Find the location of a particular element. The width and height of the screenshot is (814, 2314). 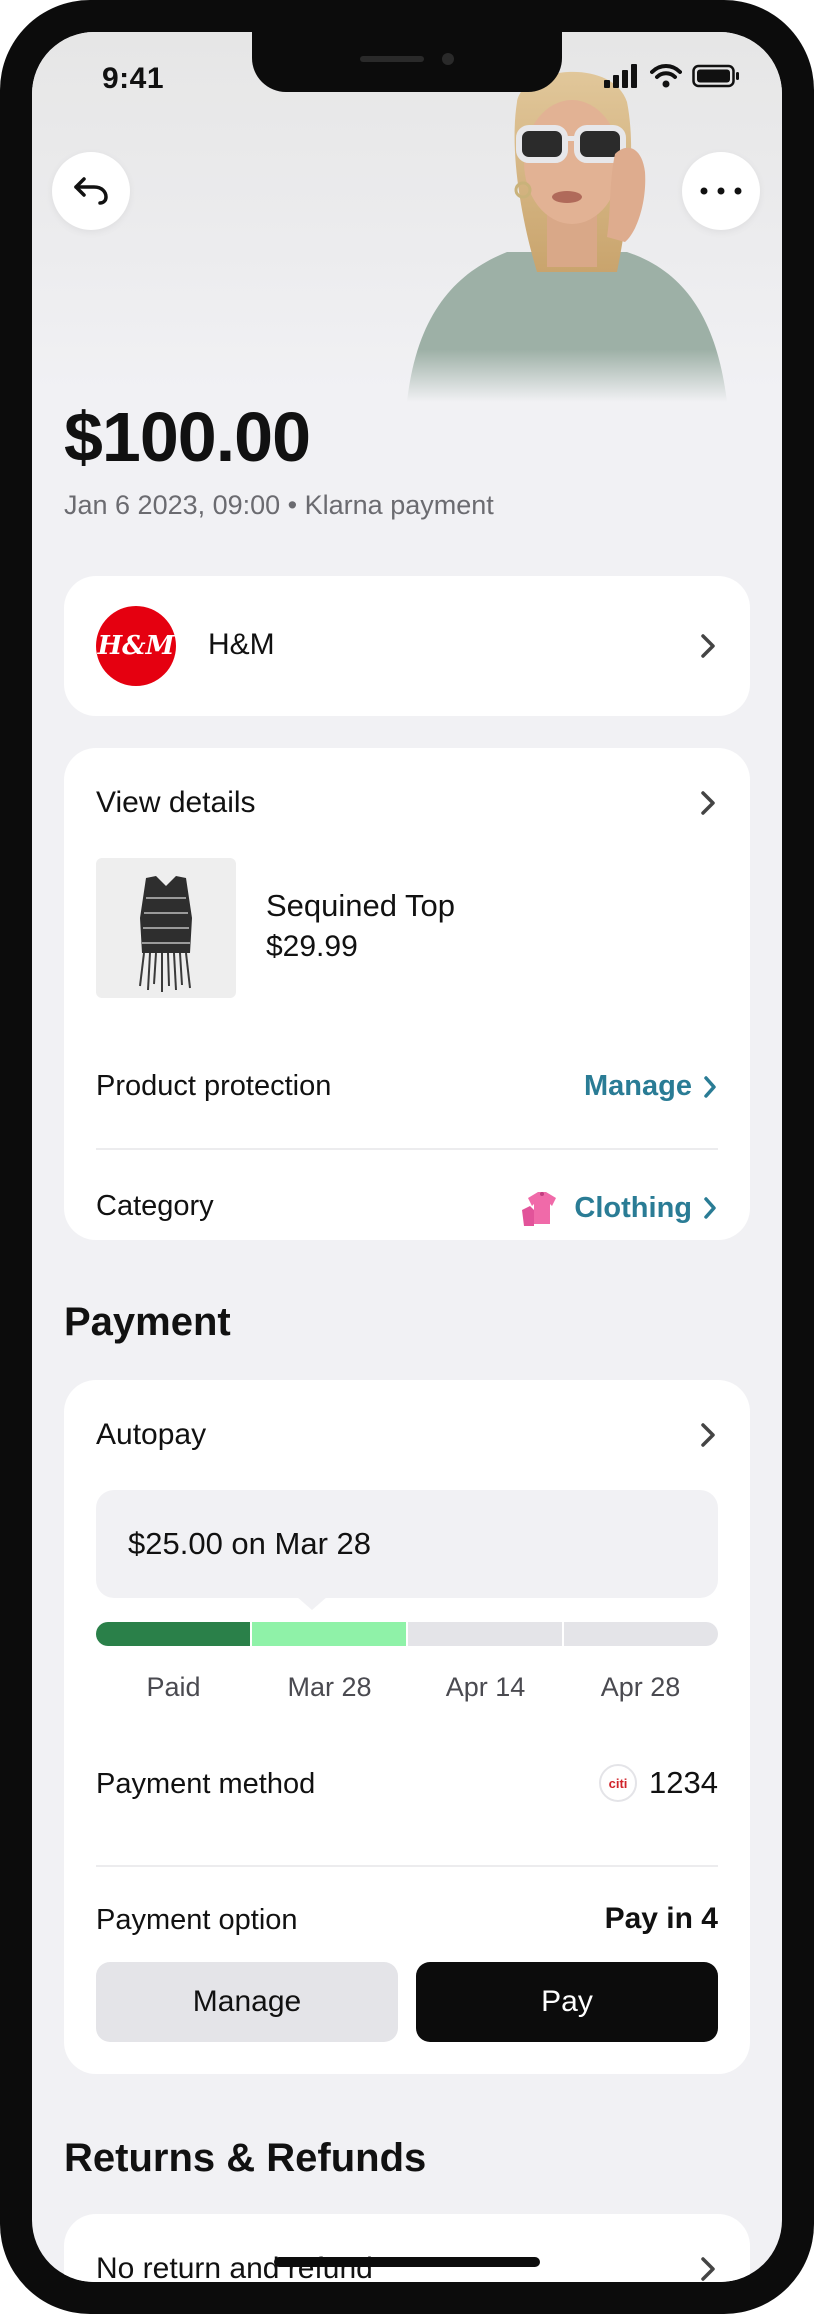

pay-button: Pay is located at coordinates (567, 2002).